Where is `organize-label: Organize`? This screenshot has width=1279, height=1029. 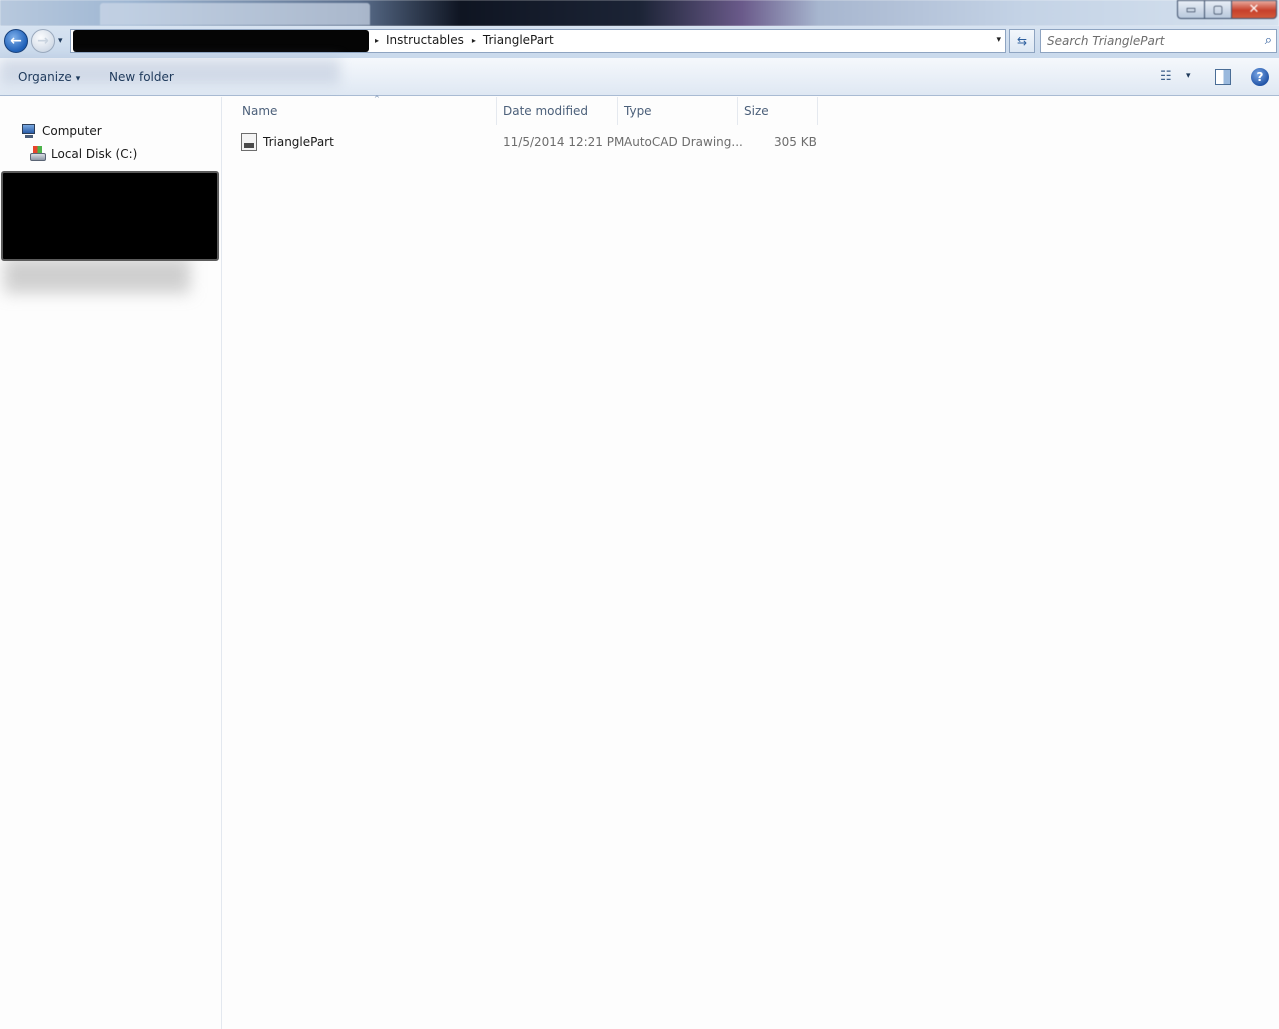 organize-label: Organize is located at coordinates (45, 77).